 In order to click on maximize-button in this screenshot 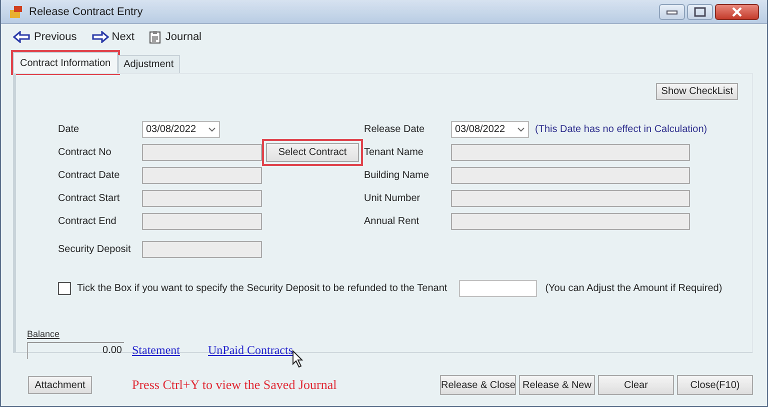, I will do `click(700, 12)`.